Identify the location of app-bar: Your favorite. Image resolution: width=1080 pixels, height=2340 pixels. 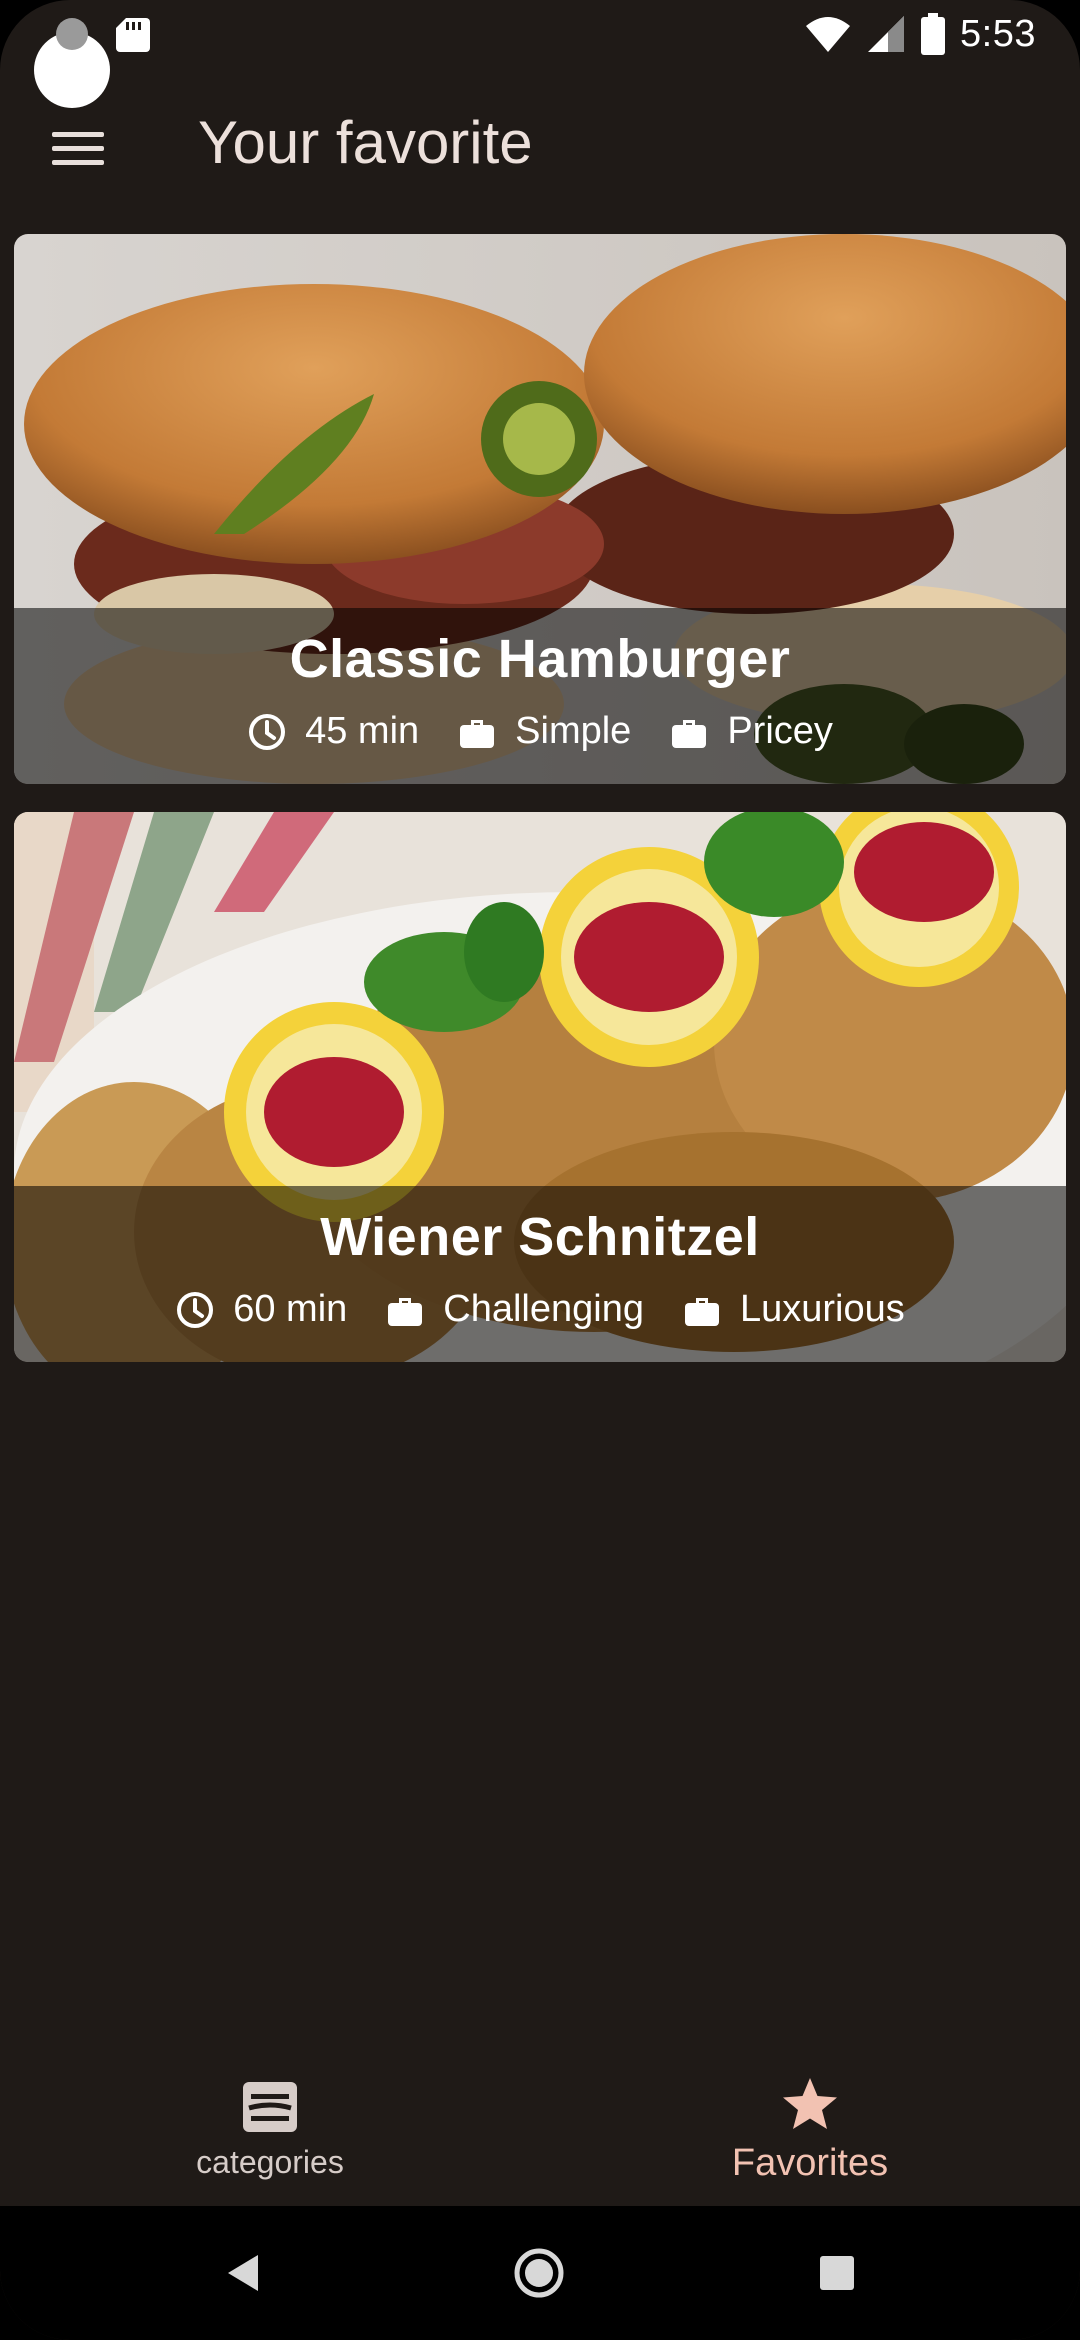
(540, 143).